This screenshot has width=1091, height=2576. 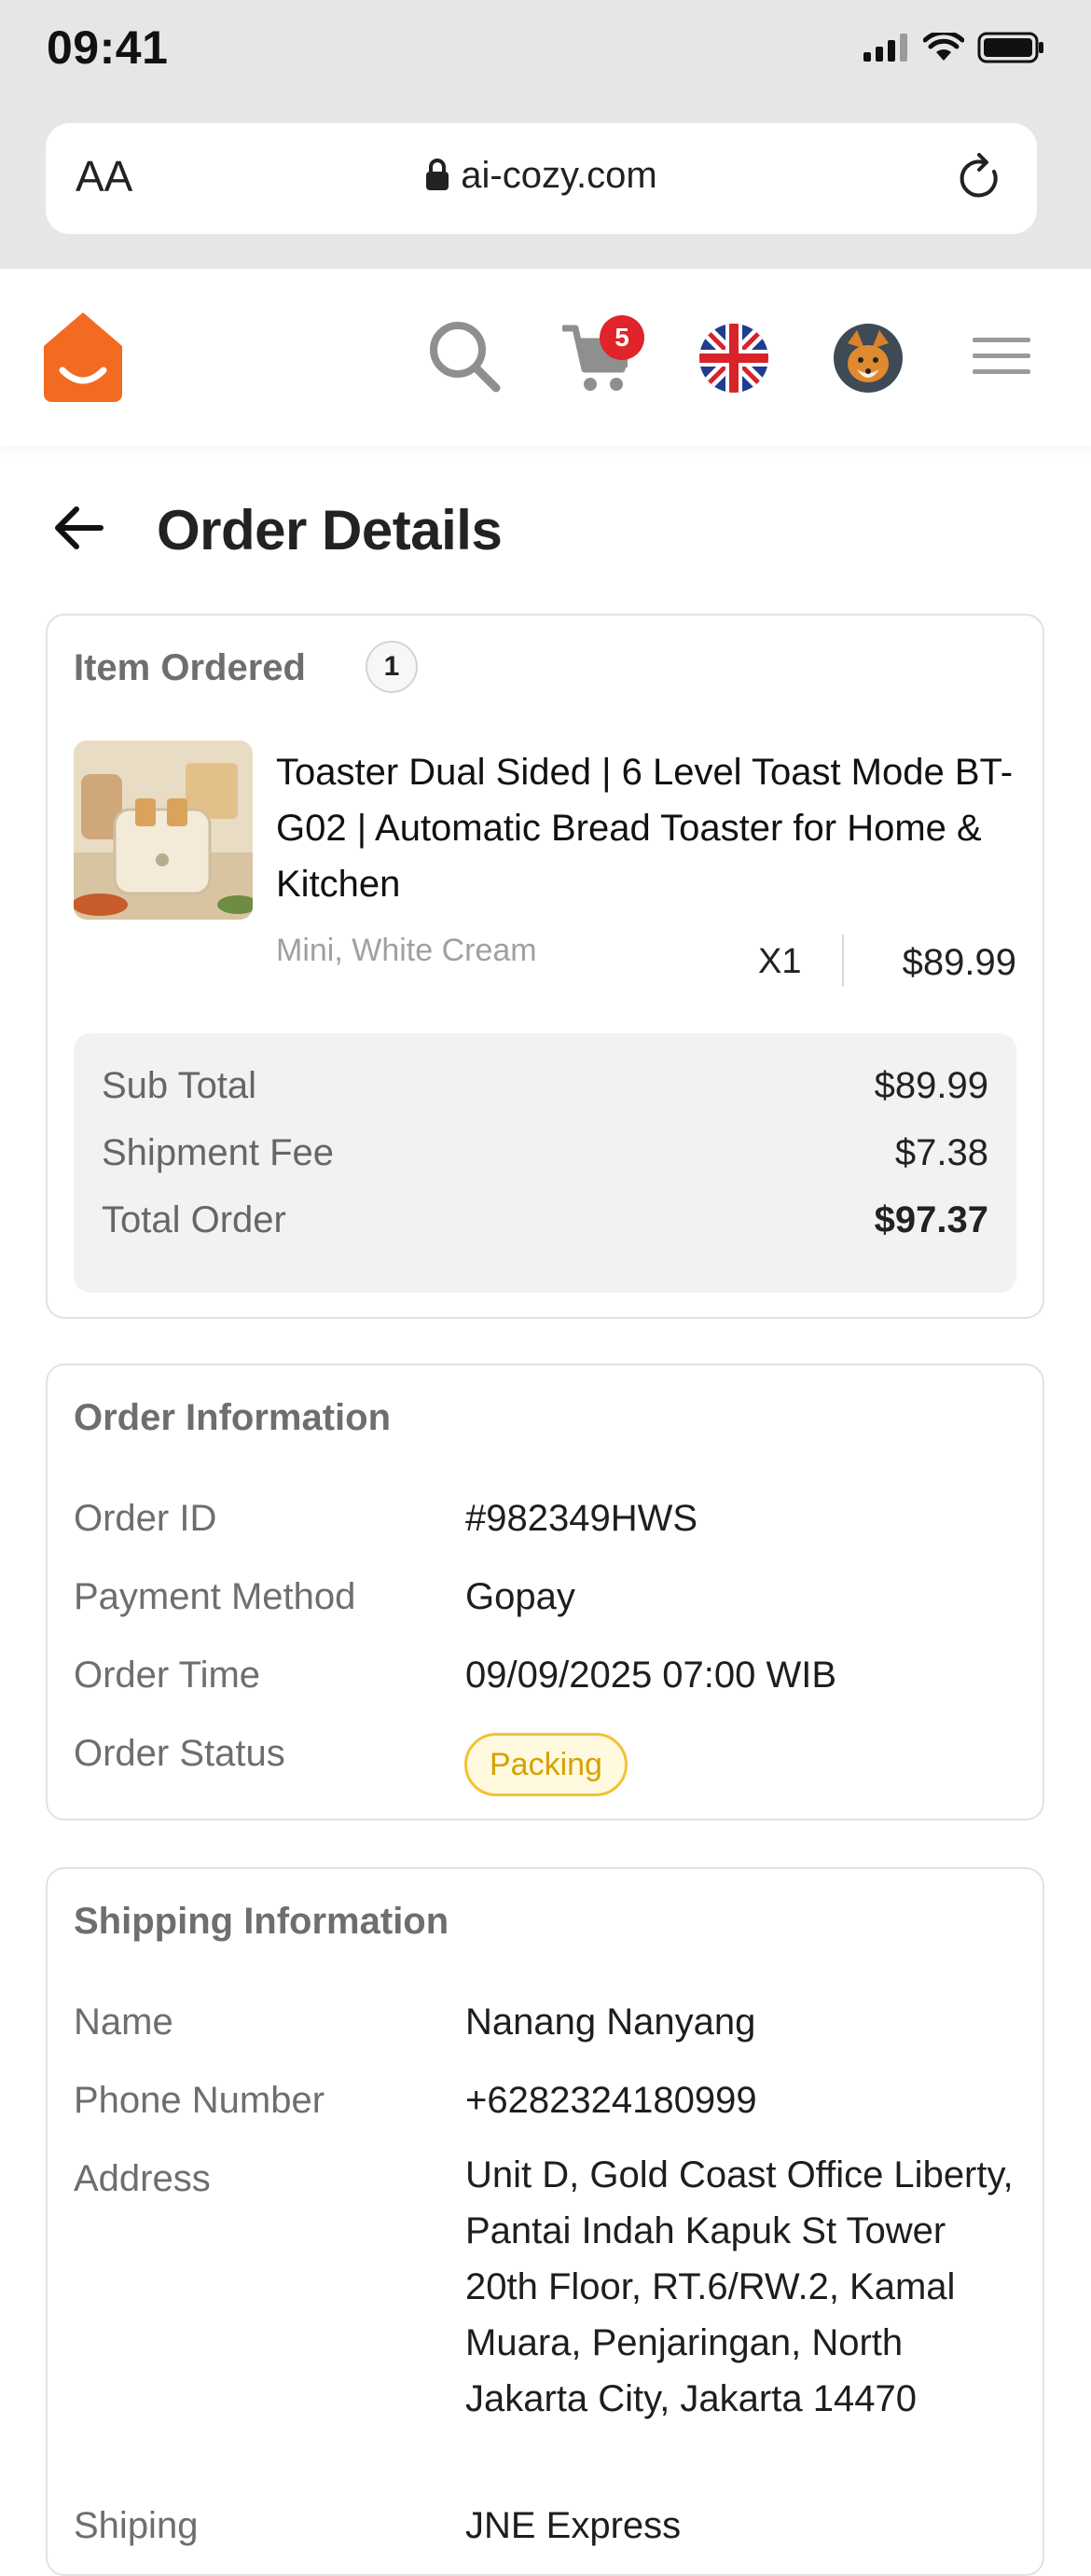 I want to click on name-value: Nanang Nanyang, so click(x=610, y=2022).